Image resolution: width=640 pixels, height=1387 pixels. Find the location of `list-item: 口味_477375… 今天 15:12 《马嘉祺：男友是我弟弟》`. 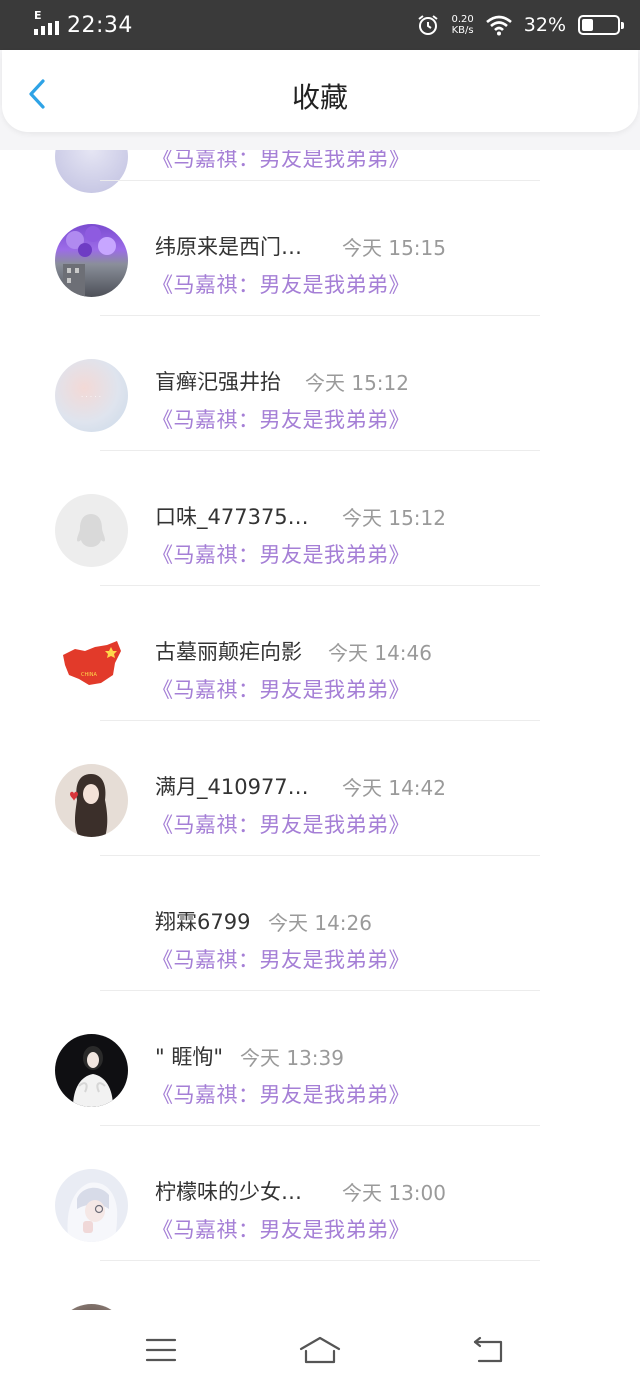

list-item: 口味_477375… 今天 15:12 《马嘉祺：男友是我弟弟》 is located at coordinates (320, 535).